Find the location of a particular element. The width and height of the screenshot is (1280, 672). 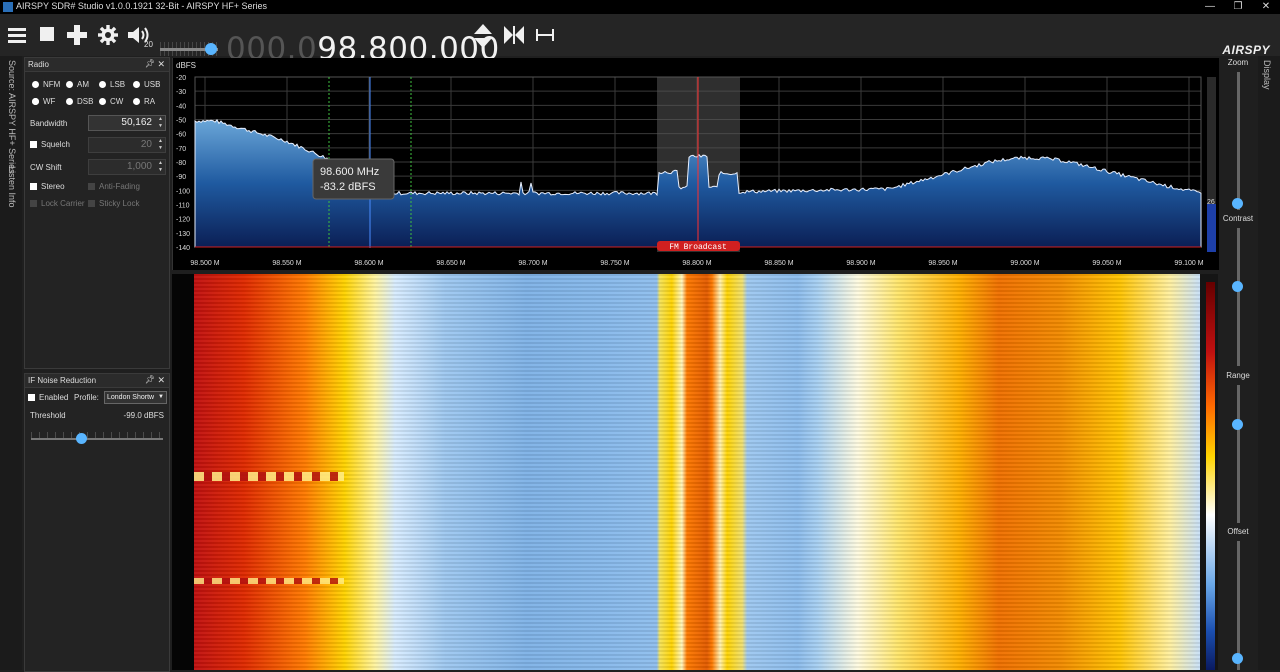

threshold-slider-track is located at coordinates (97, 439).